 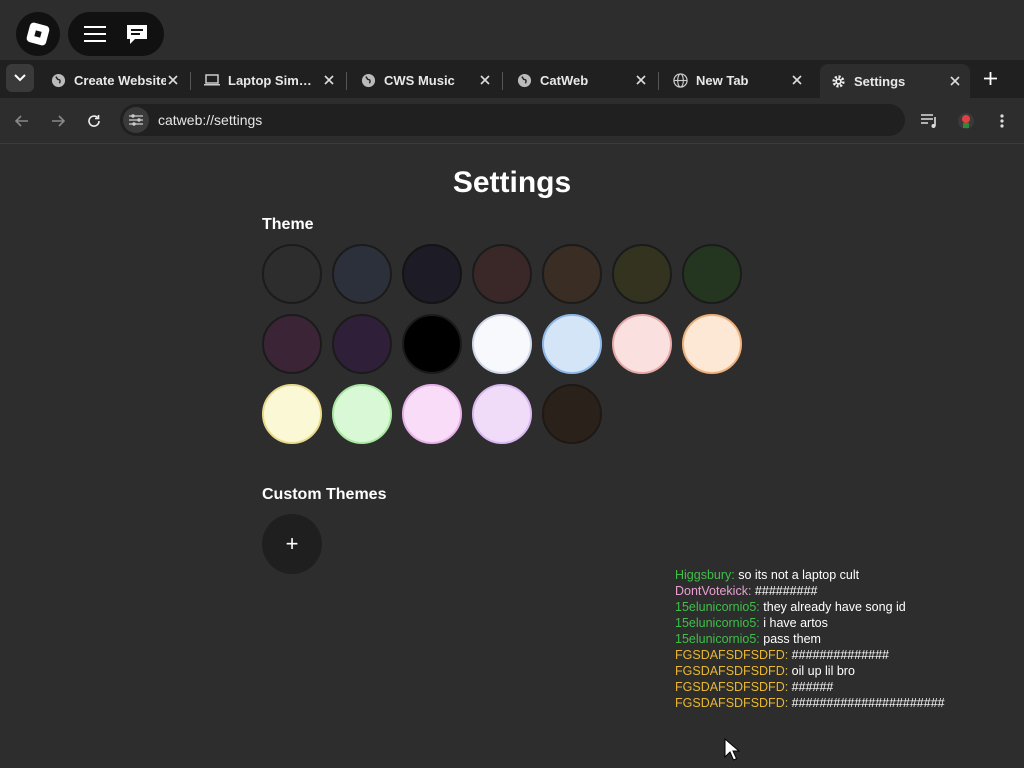 I want to click on back-button, so click(x=22, y=121).